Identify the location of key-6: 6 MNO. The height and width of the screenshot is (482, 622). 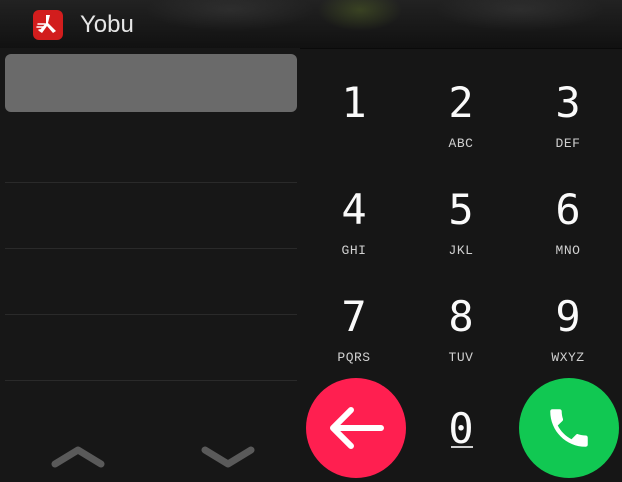
(568, 206).